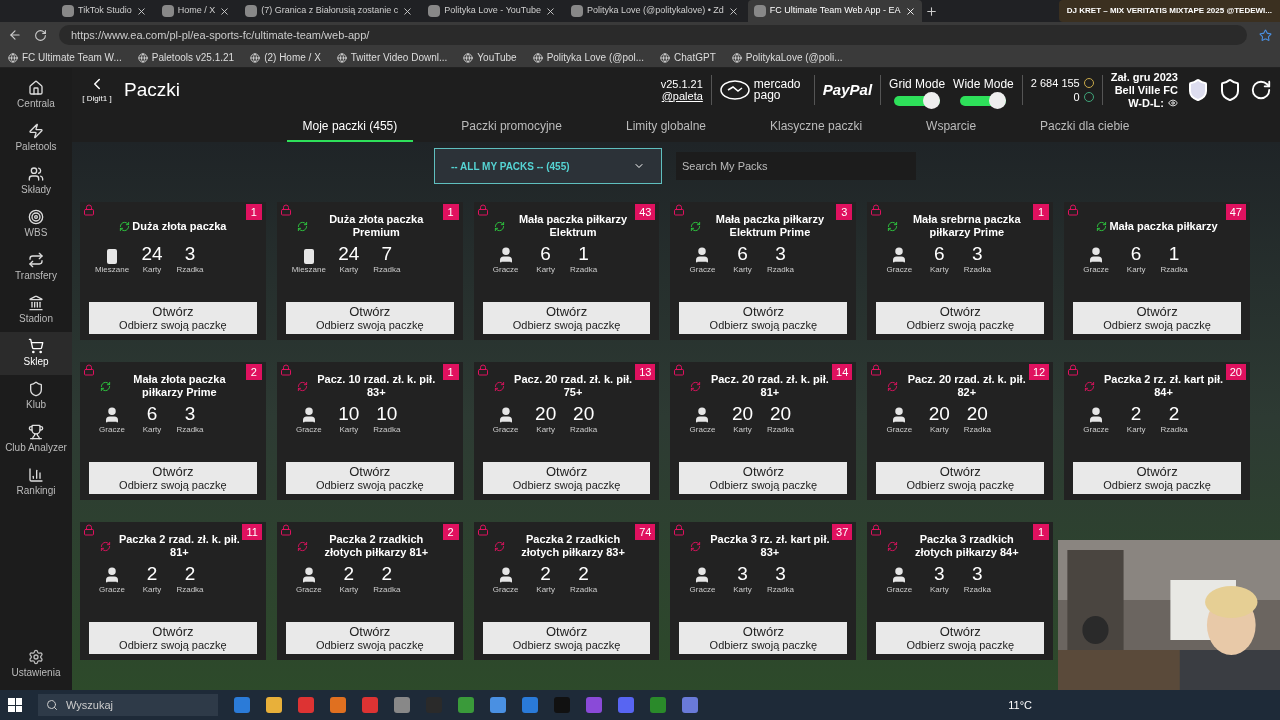 This screenshot has height=720, width=1280. Describe the element at coordinates (36, 181) in the screenshot. I see `sidebar-item: Składy` at that location.